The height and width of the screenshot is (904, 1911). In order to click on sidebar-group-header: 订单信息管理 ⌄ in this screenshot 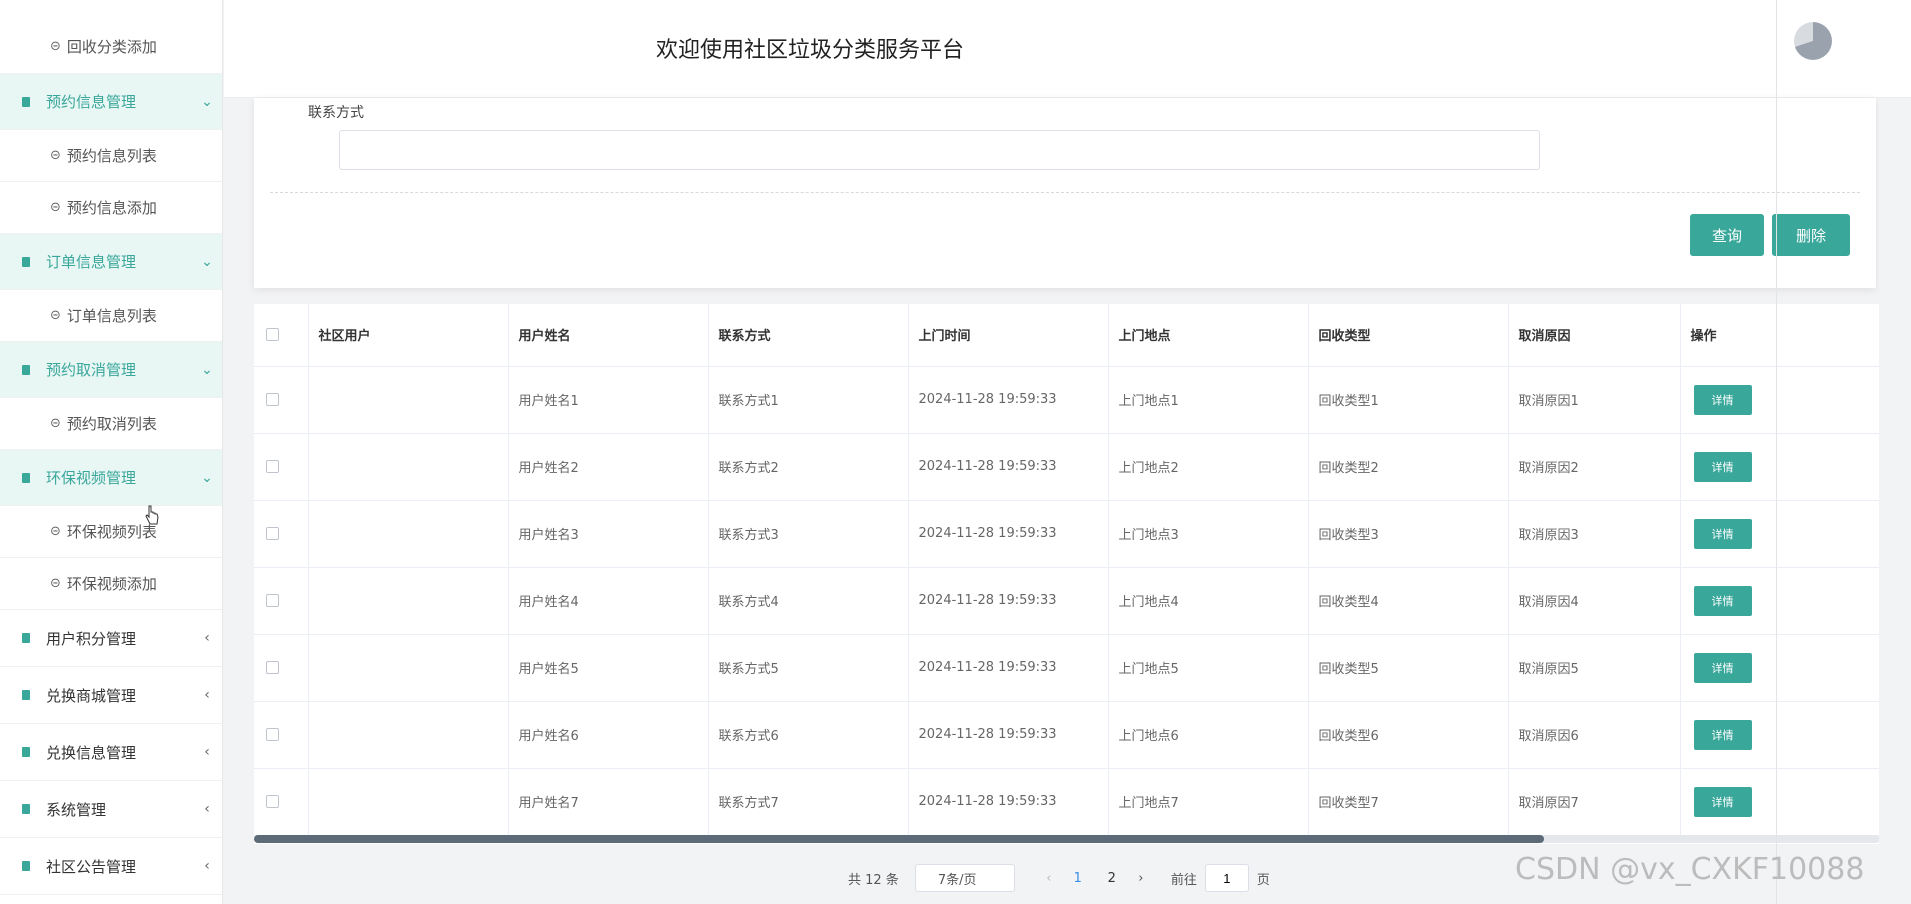, I will do `click(111, 262)`.